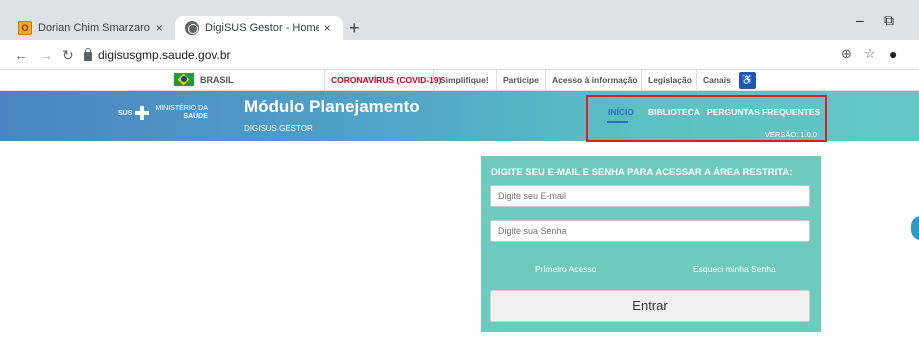 This screenshot has width=919, height=364. What do you see at coordinates (184, 79) in the screenshot?
I see `brazil-flag-icon` at bounding box center [184, 79].